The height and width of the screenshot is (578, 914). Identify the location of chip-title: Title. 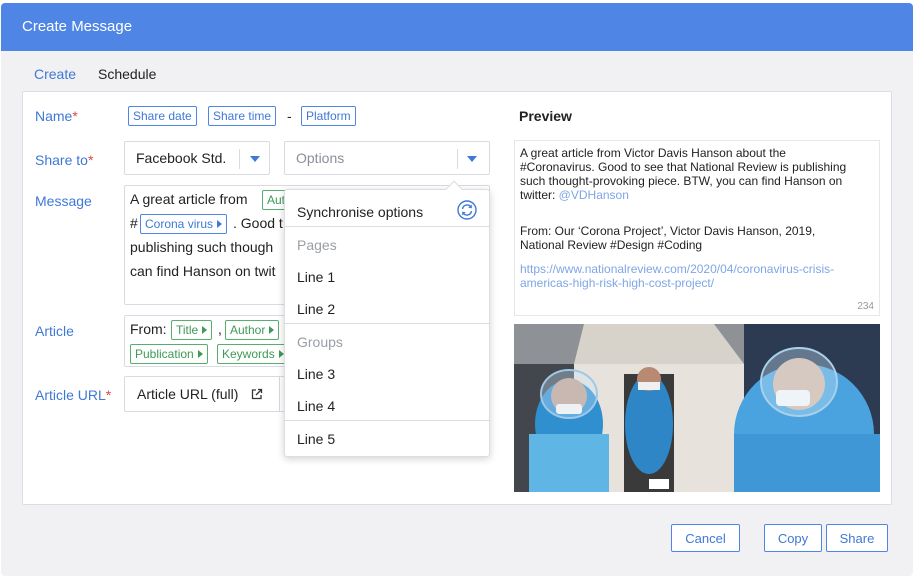
(192, 330).